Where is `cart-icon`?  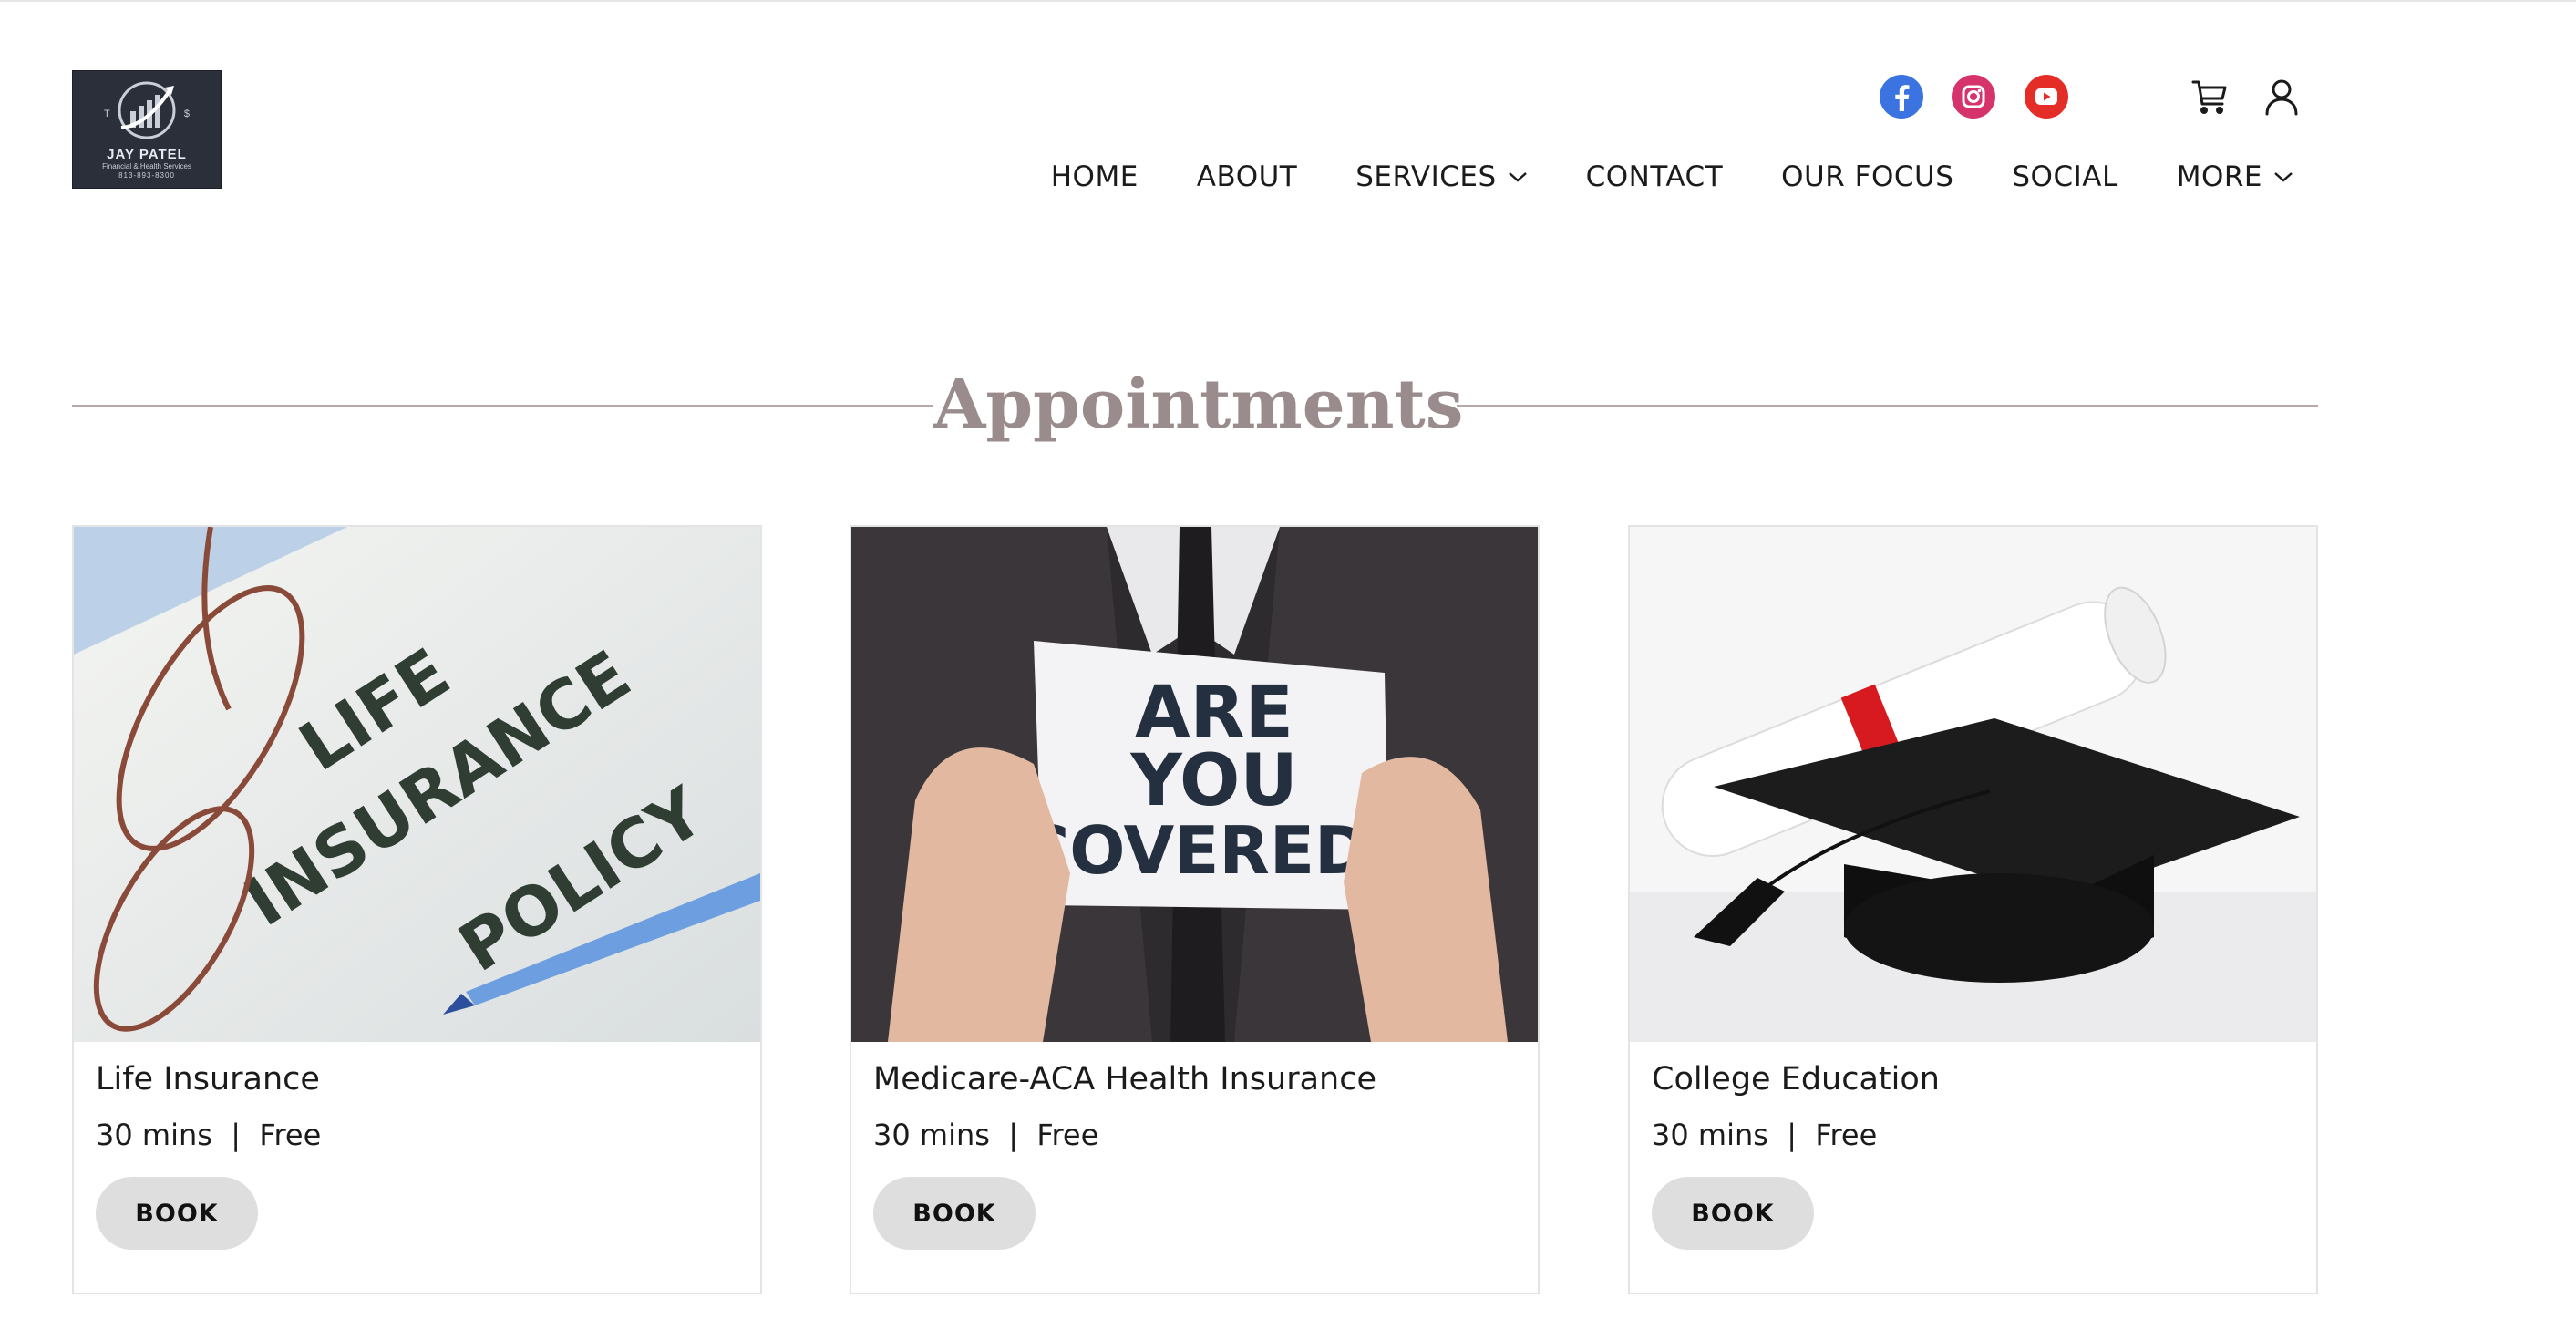 cart-icon is located at coordinates (2209, 97).